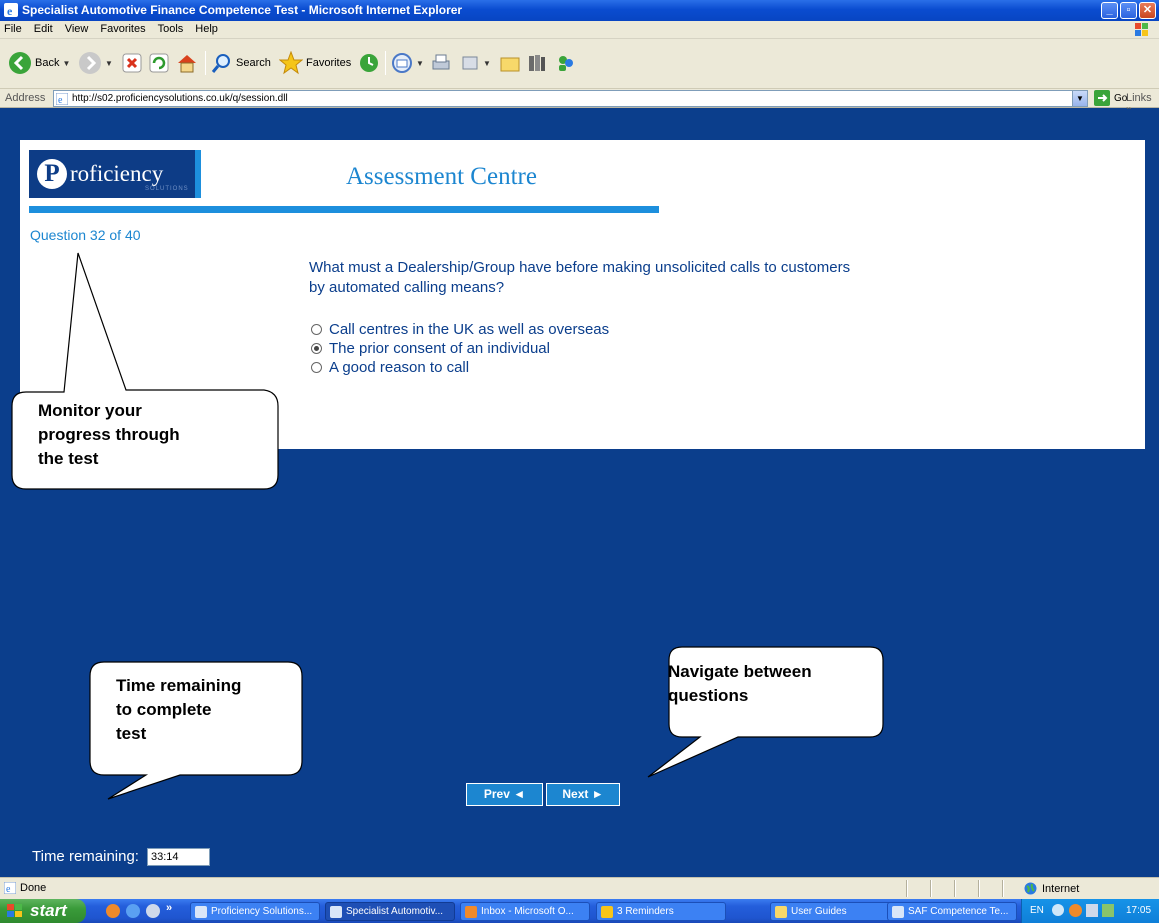  What do you see at coordinates (1109, 10) in the screenshot?
I see `minimize-button: _` at bounding box center [1109, 10].